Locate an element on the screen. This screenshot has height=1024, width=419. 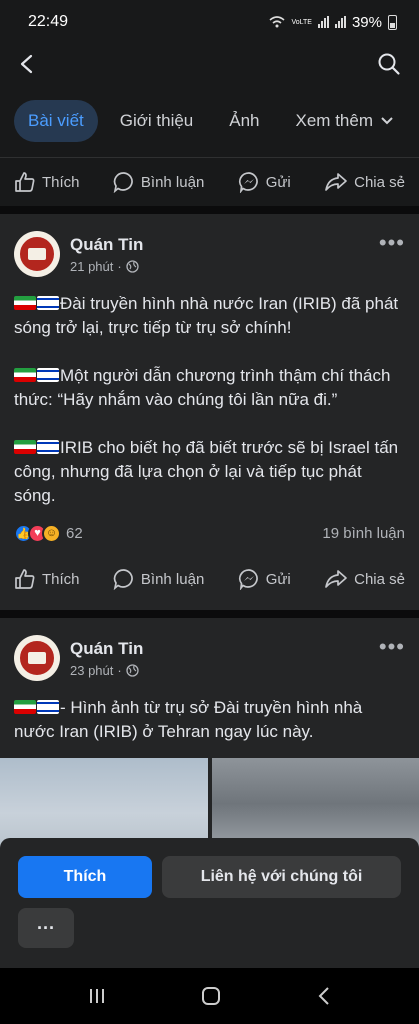
post-header: Quán Tin 21 phút · ••• is located at coordinates (209, 247).